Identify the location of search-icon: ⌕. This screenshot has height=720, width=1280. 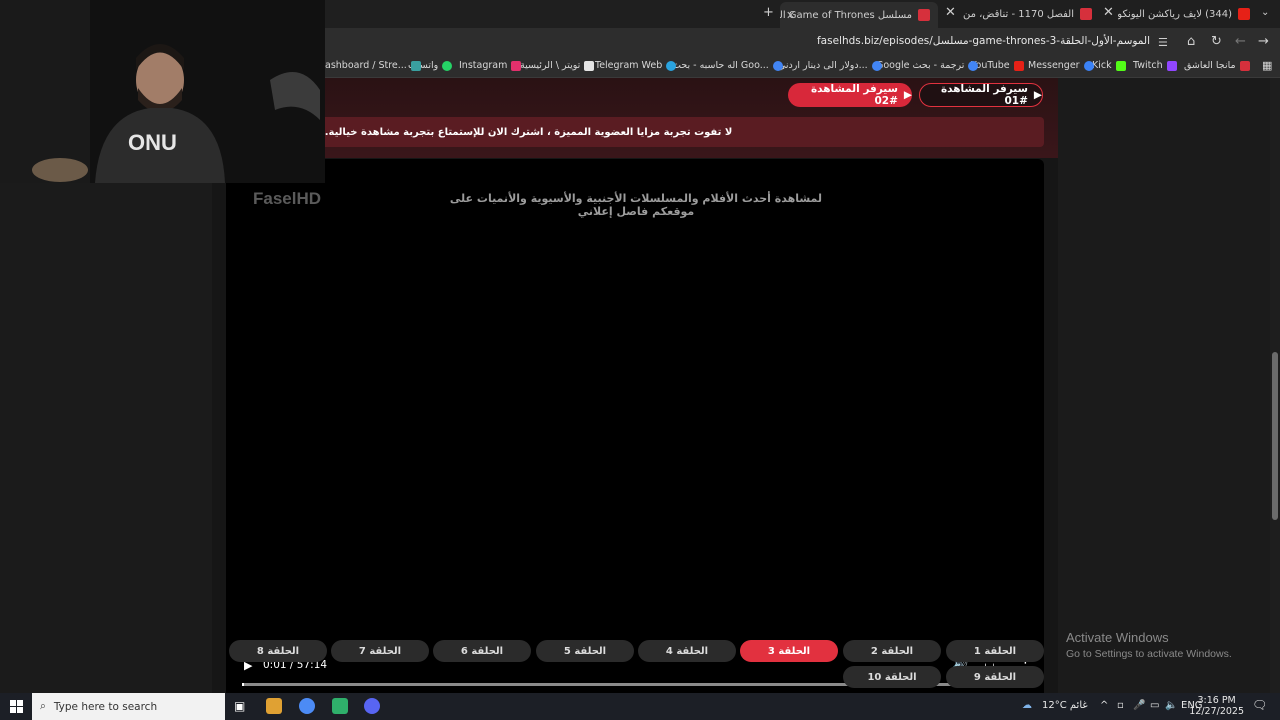
(43, 706).